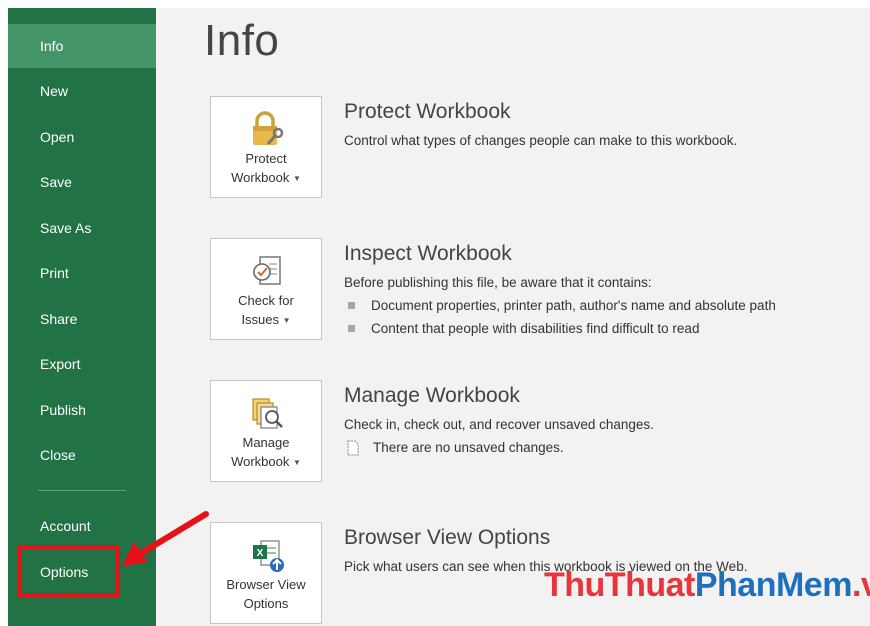 This screenshot has width=870, height=626. I want to click on nav-item-open: Open, so click(82, 137).